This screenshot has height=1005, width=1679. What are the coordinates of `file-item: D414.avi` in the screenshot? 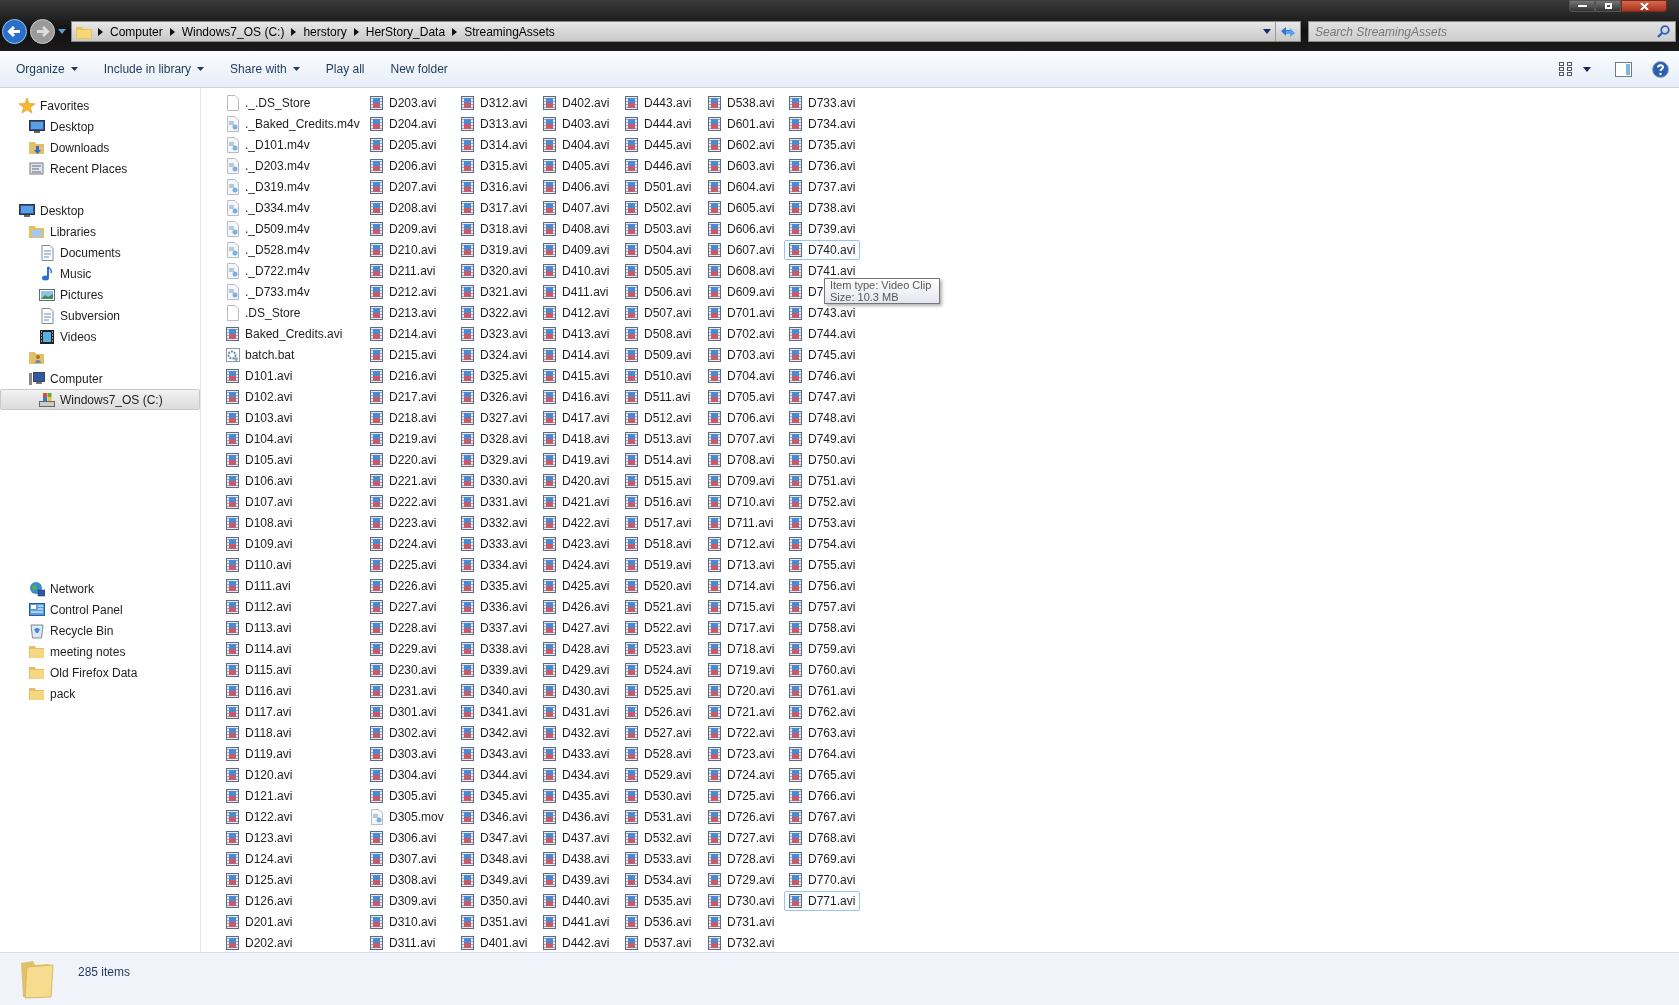 It's located at (576, 354).